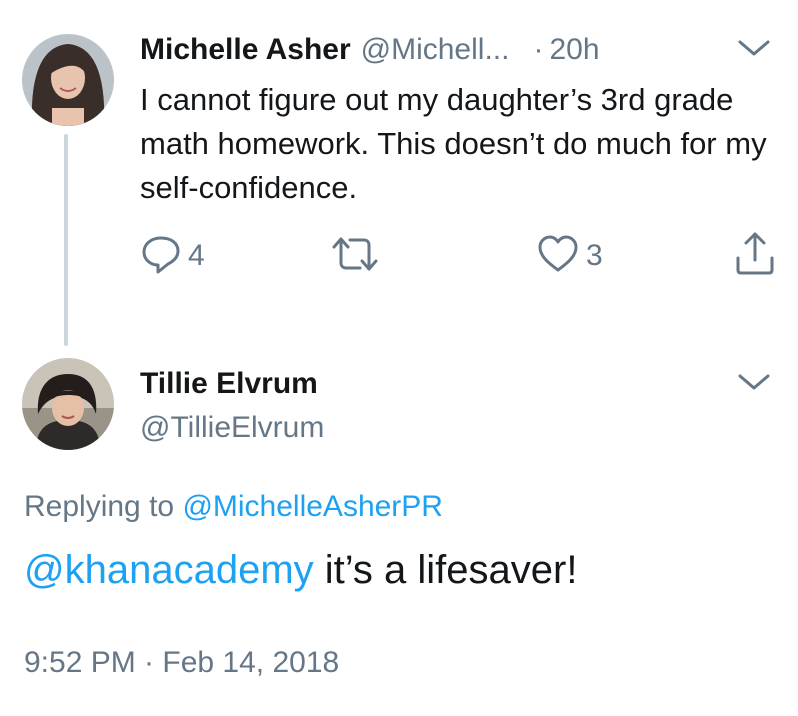 The height and width of the screenshot is (716, 798). I want to click on like-count: 3, so click(594, 255).